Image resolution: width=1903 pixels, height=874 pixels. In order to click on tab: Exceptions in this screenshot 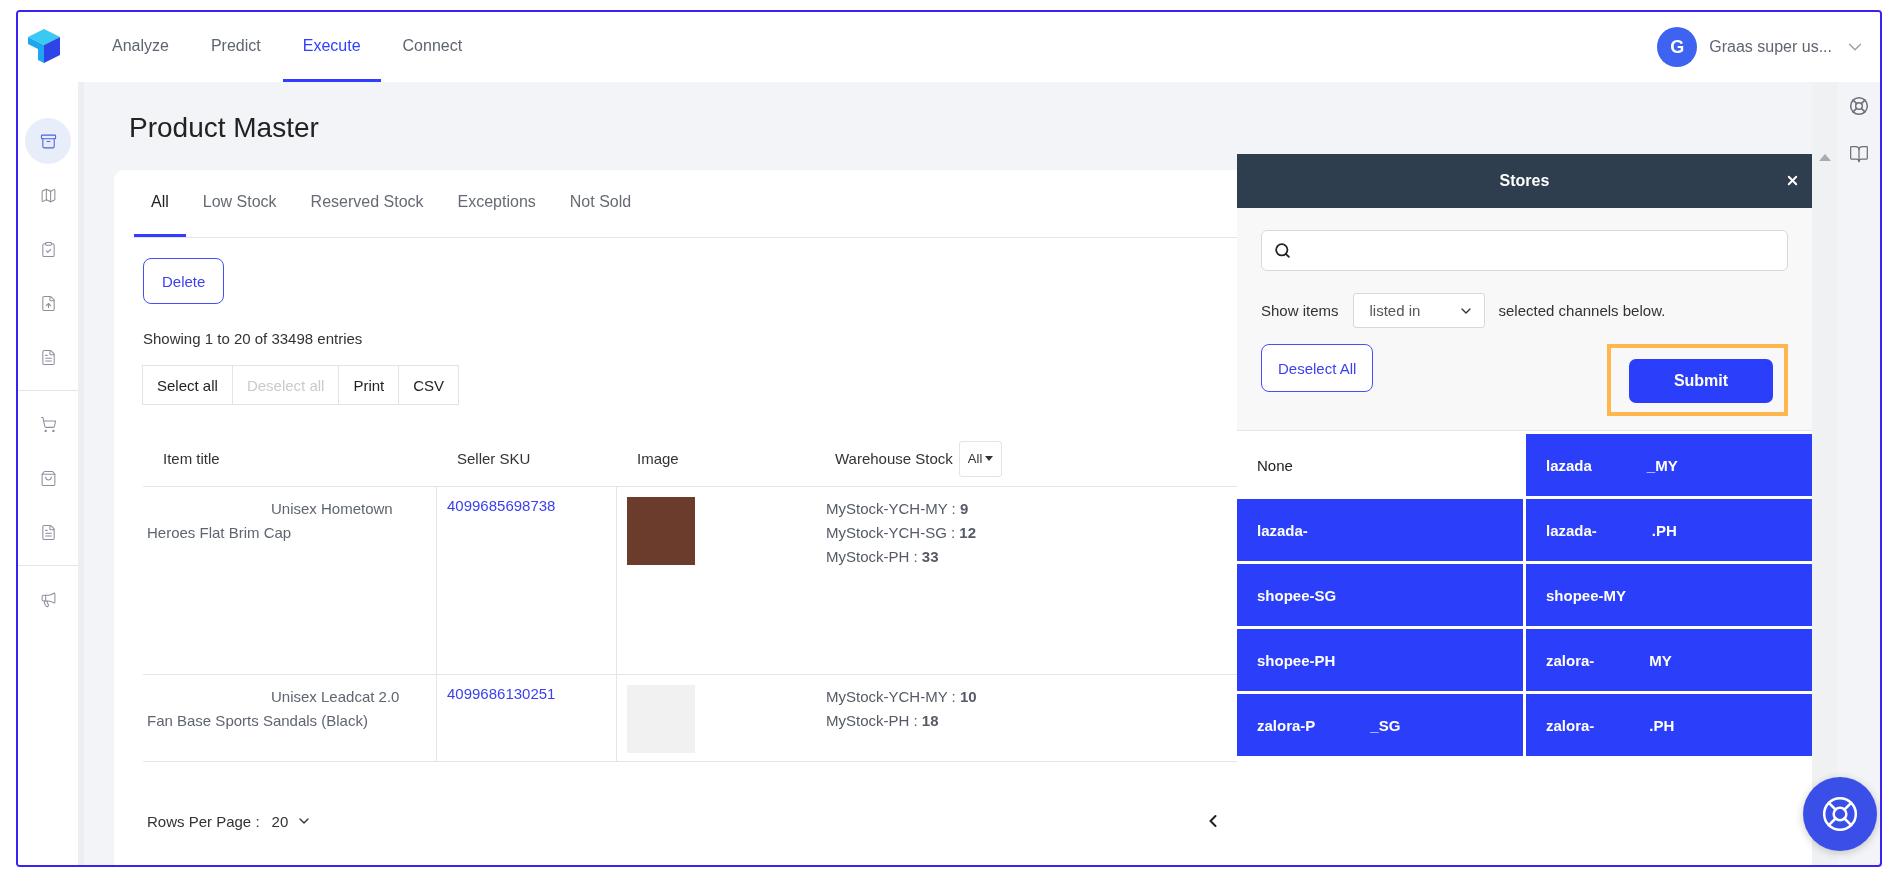, I will do `click(496, 203)`.